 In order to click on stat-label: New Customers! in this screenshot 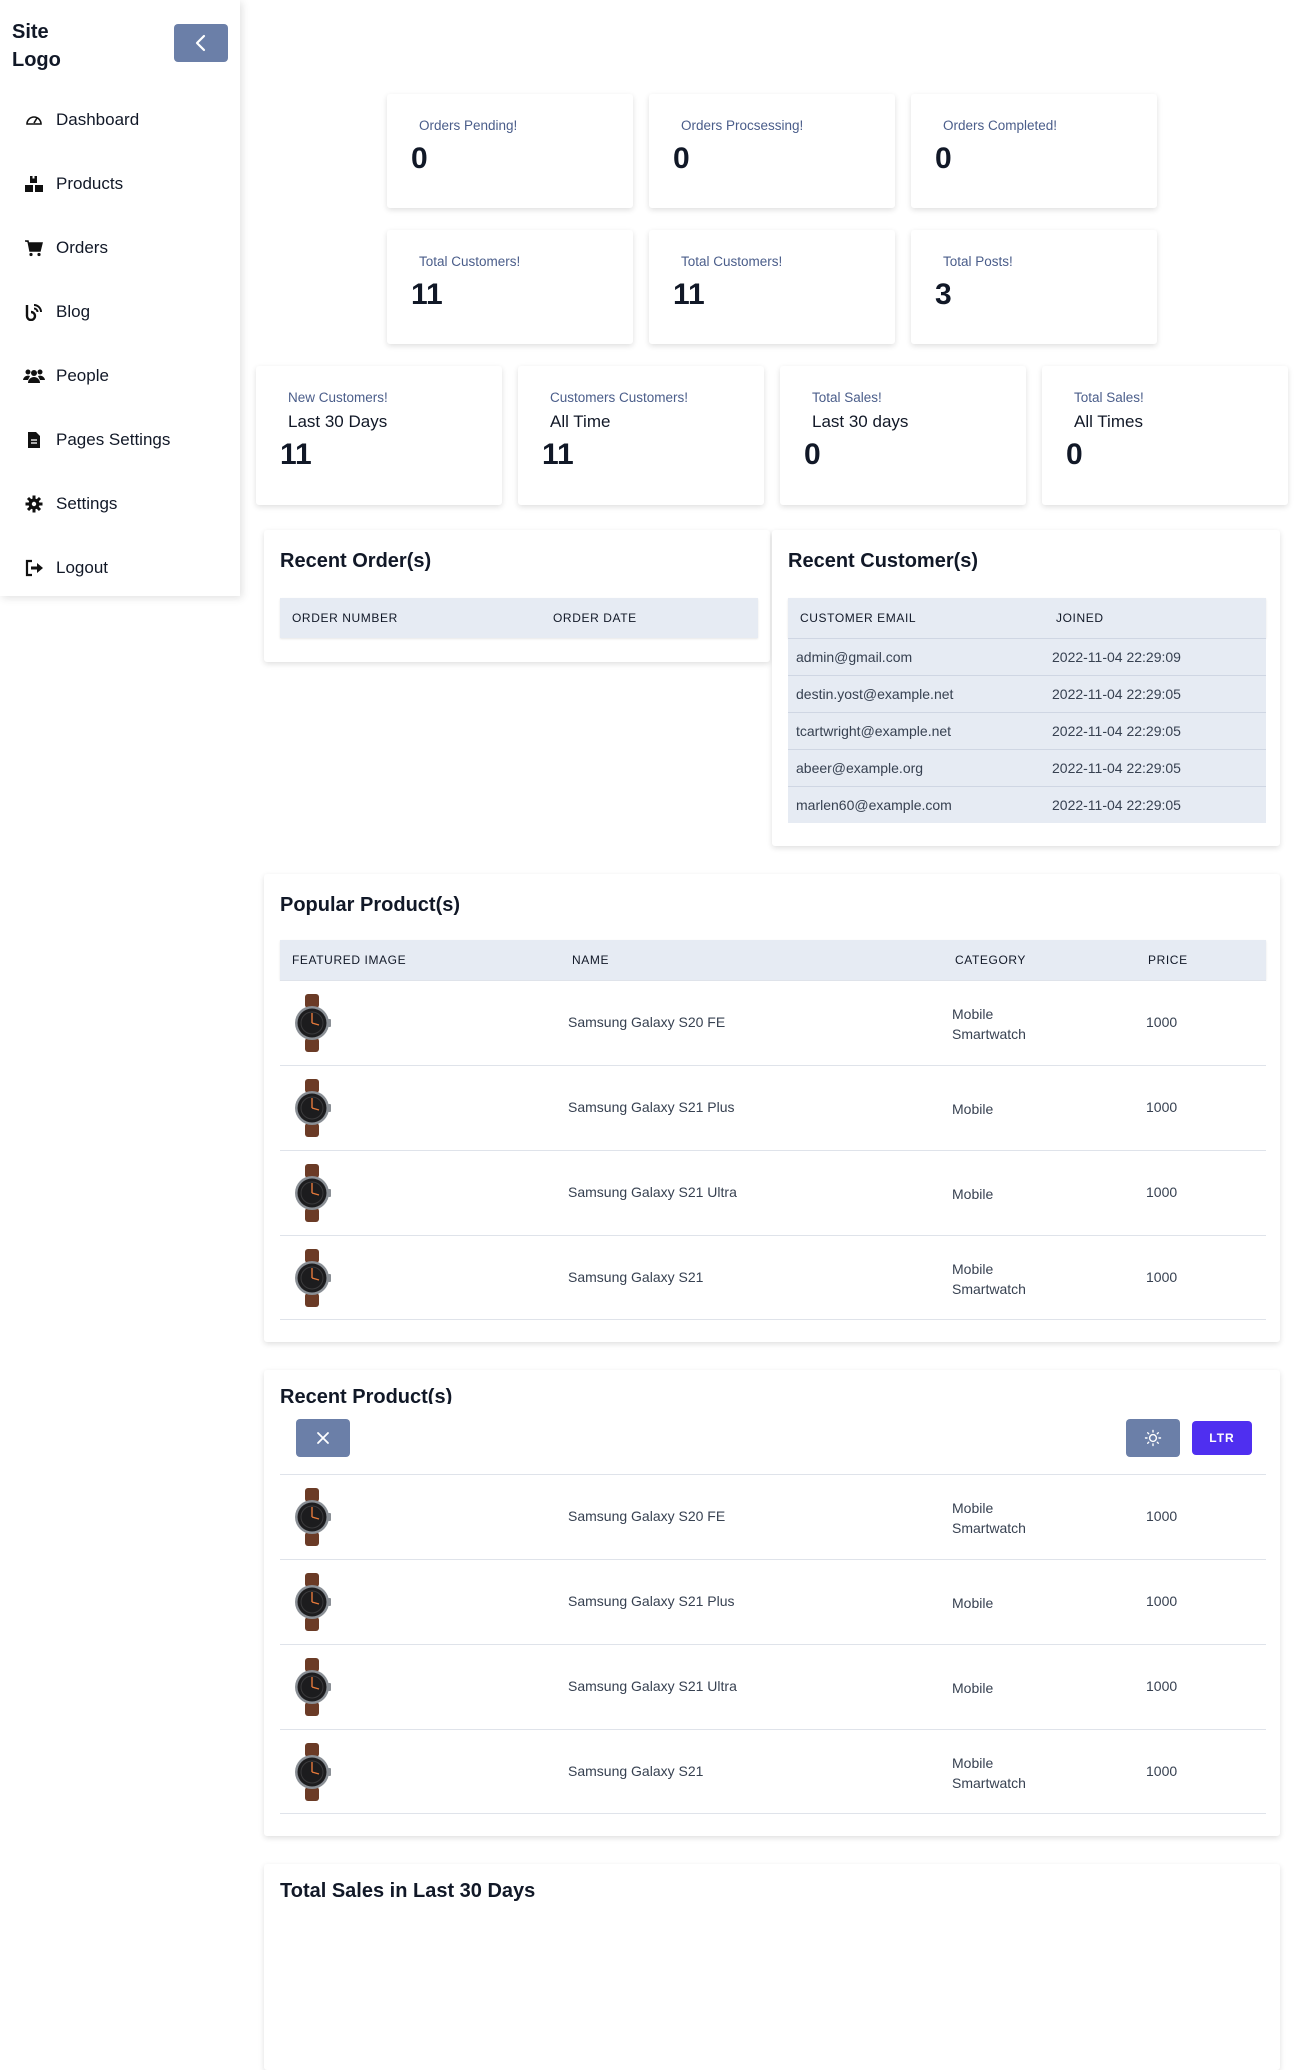, I will do `click(338, 397)`.